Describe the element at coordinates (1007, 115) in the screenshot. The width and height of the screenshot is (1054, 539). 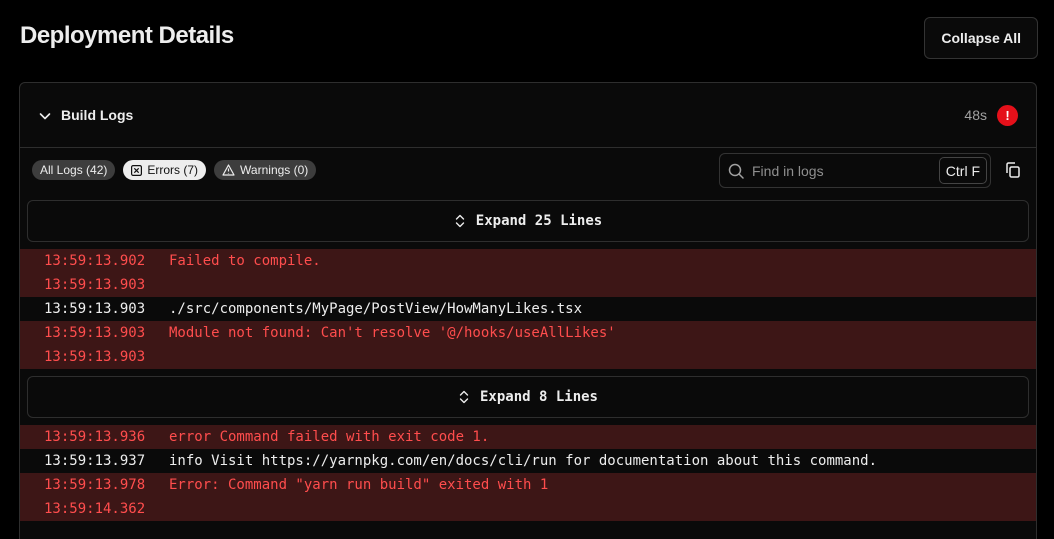
I see `alert-icon: !` at that location.